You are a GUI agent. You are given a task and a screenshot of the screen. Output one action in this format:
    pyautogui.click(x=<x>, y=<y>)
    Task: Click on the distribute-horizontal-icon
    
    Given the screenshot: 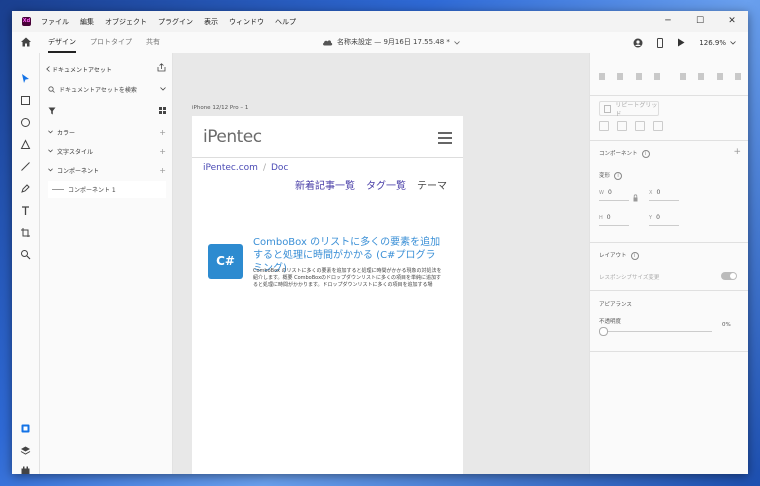 What is the action you would take?
    pyautogui.click(x=738, y=76)
    